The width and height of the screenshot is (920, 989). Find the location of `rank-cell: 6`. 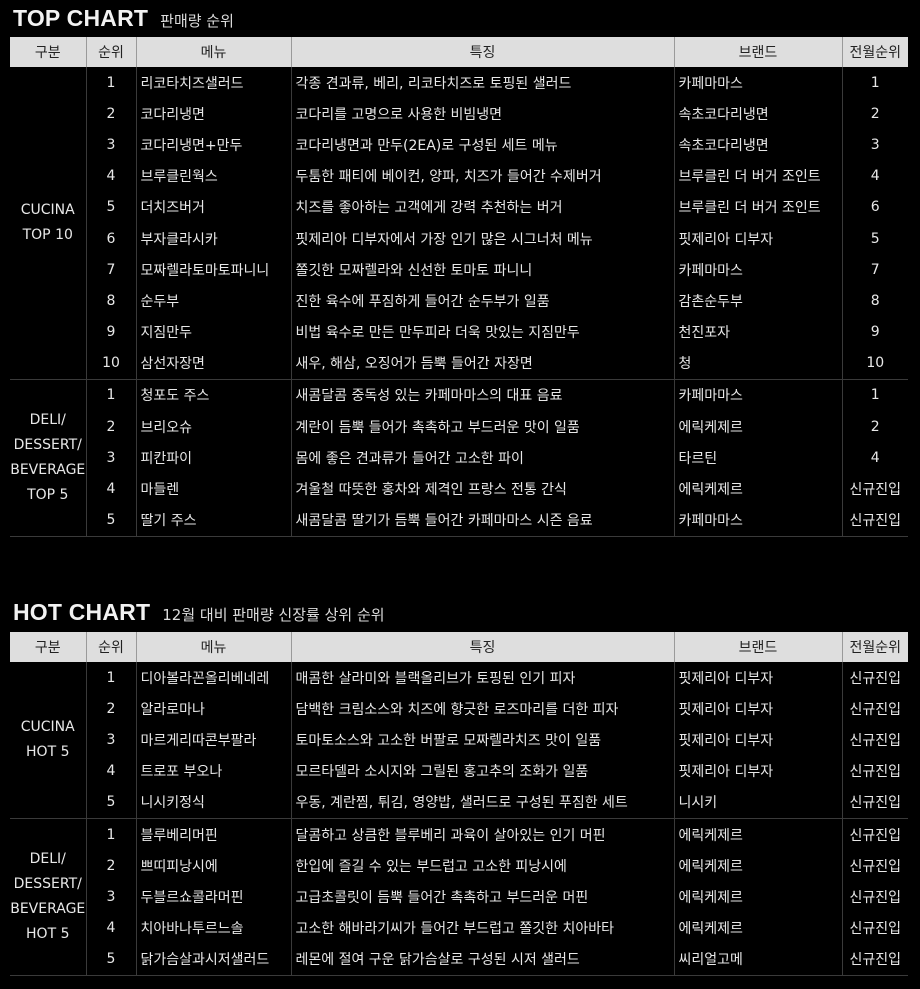

rank-cell: 6 is located at coordinates (110, 238).